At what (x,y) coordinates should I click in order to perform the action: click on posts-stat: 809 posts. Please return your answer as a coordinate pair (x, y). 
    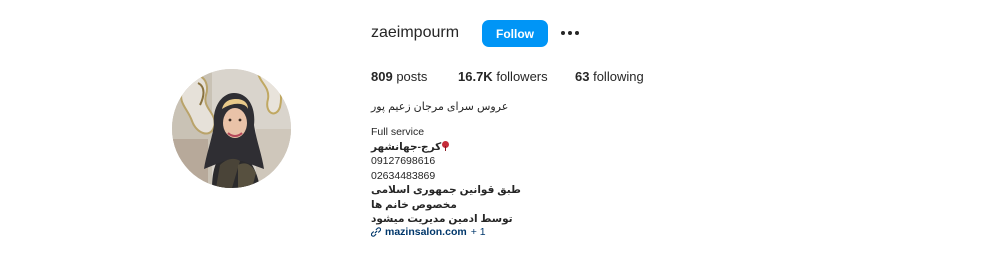
    Looking at the image, I should click on (399, 76).